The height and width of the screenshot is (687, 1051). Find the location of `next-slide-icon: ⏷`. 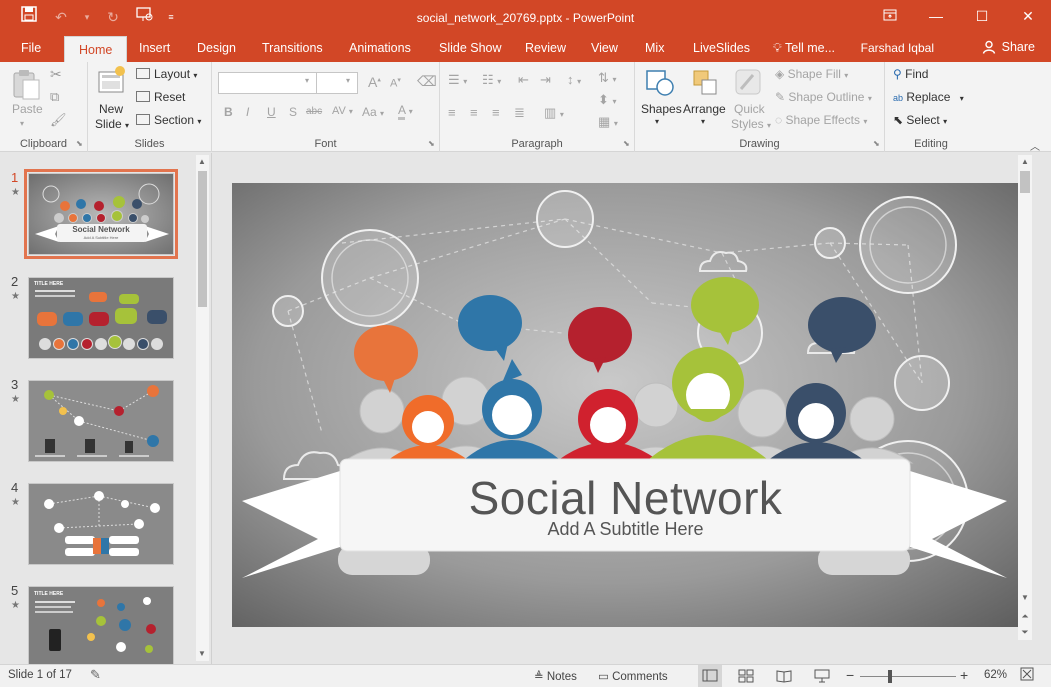

next-slide-icon: ⏷ is located at coordinates (1025, 632).